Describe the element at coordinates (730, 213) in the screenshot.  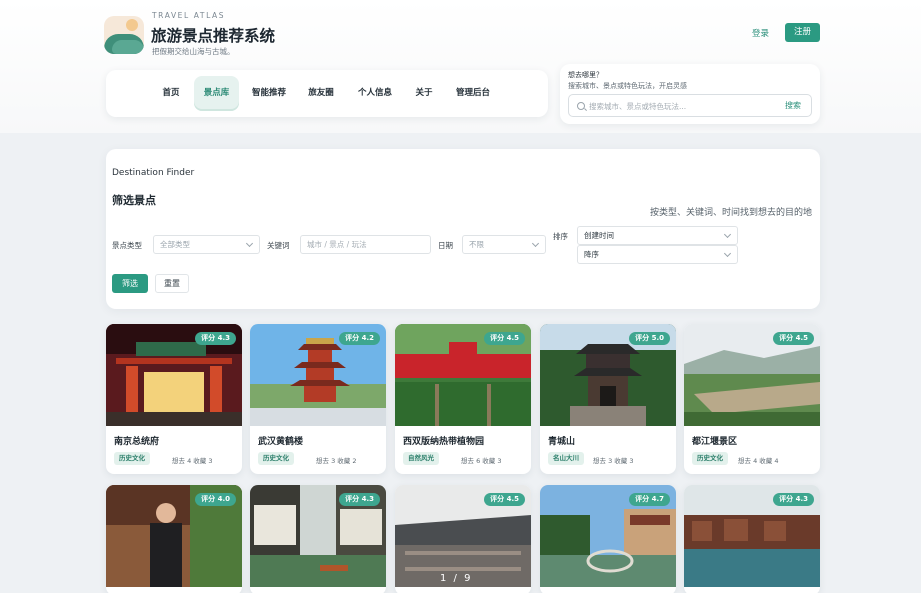
I see `filter-description: 按类型、关键词、时间找到想去的目的地` at that location.